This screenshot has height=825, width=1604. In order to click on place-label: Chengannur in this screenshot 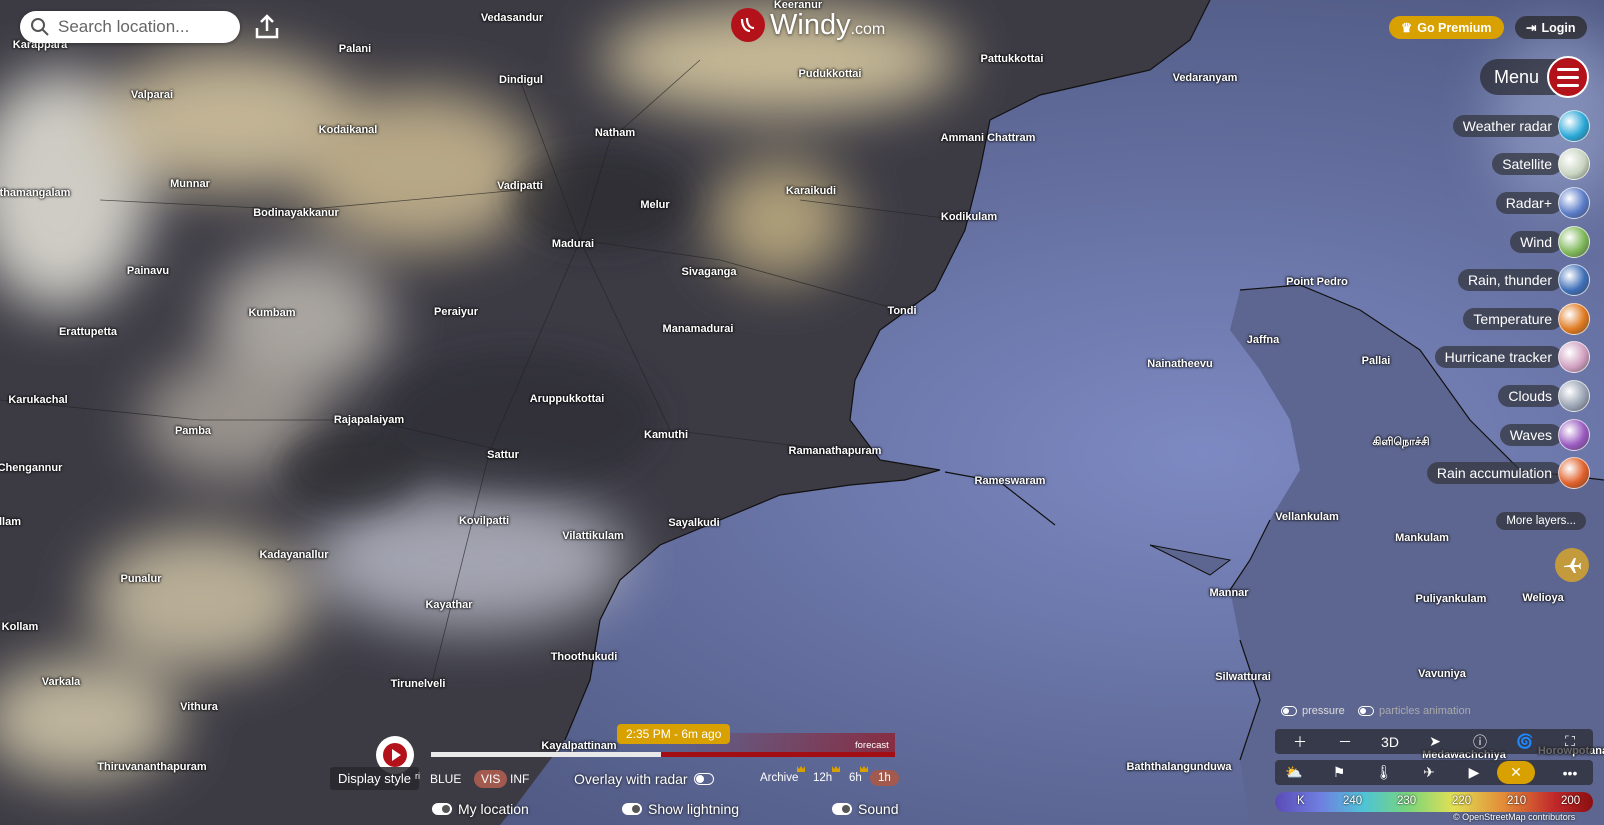, I will do `click(31, 468)`.